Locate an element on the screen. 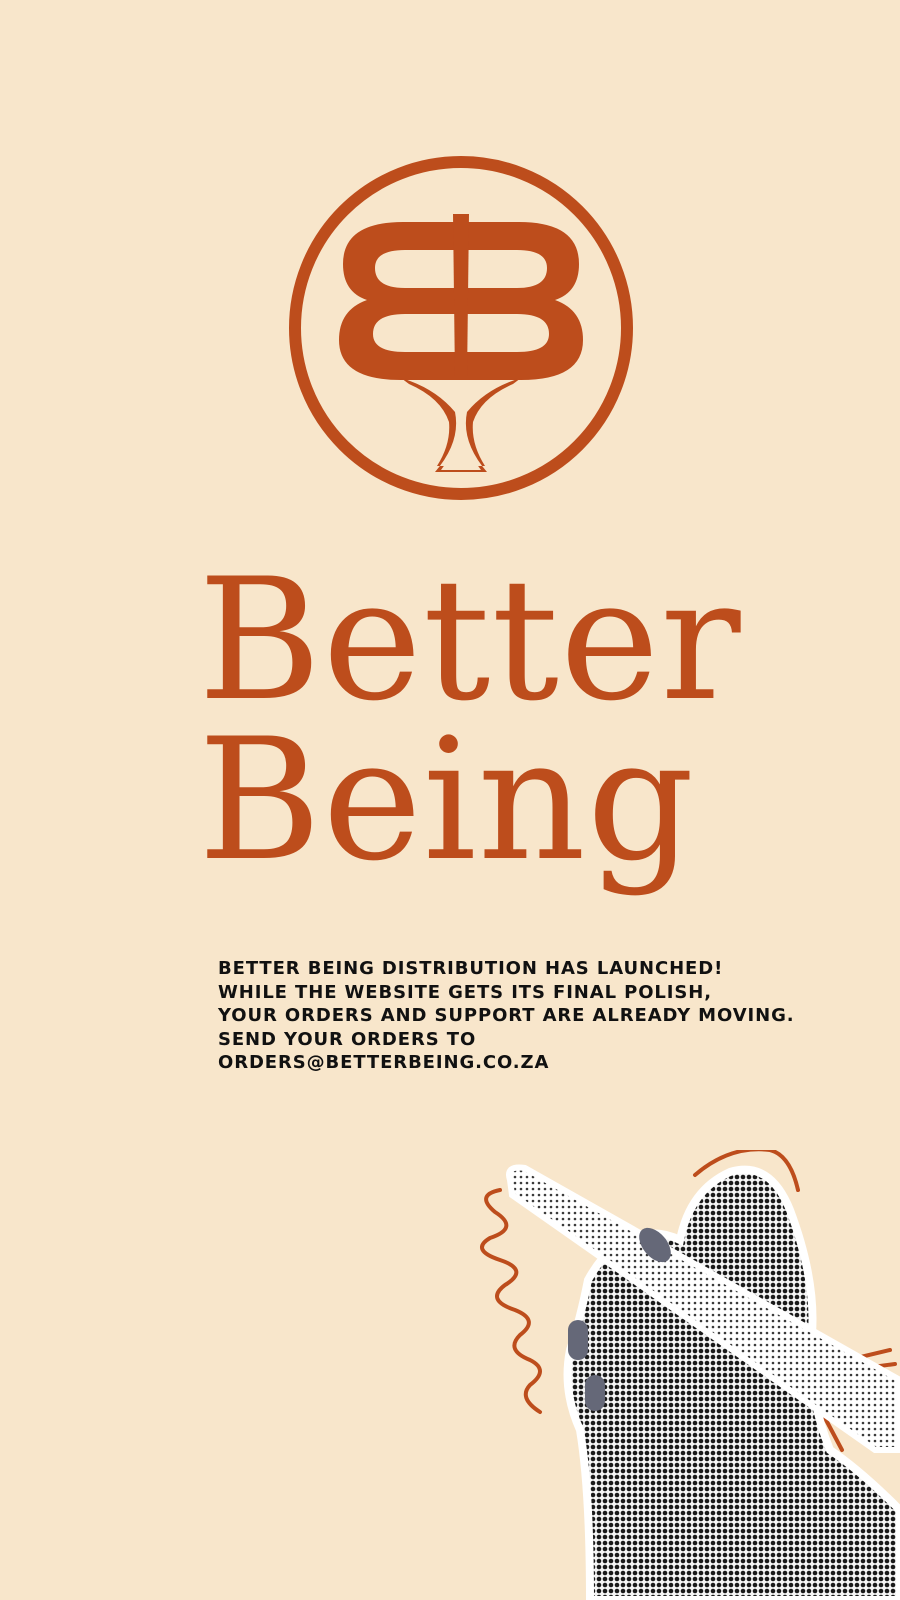  orders-email: ORDERS@BETTERBEING.CO.ZA is located at coordinates (384, 1062).